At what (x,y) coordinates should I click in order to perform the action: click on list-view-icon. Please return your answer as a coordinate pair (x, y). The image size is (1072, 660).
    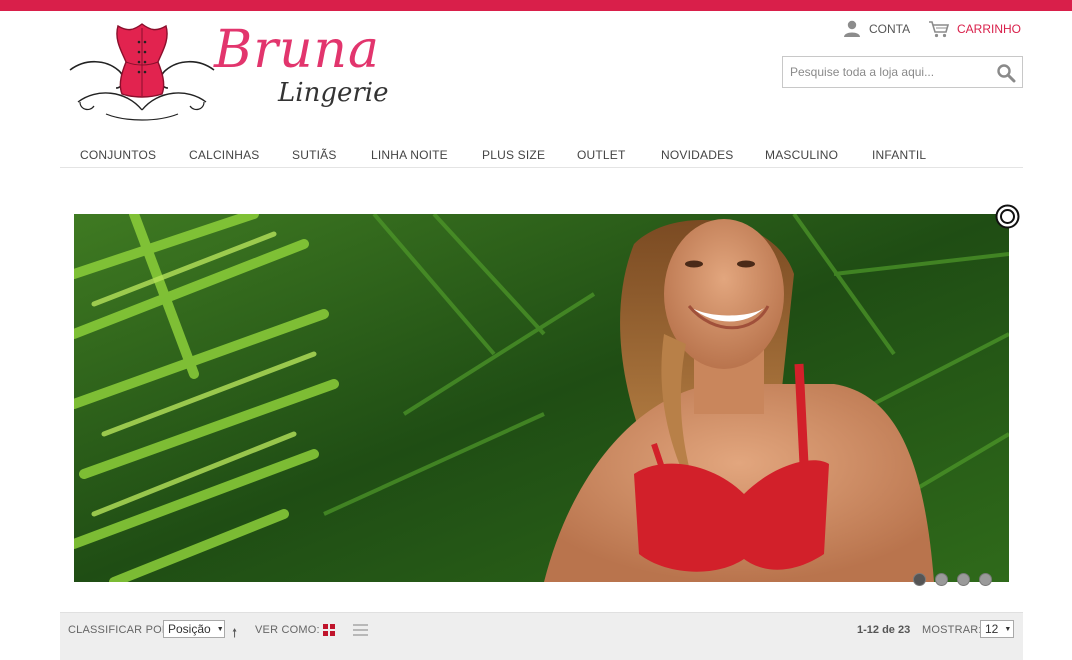
    Looking at the image, I should click on (360, 630).